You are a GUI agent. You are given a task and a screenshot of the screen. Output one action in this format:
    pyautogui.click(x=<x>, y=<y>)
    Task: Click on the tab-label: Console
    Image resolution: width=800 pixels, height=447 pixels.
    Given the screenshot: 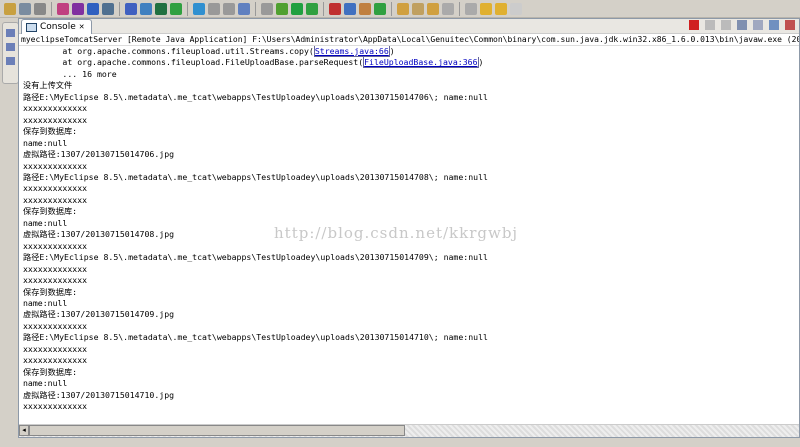 What is the action you would take?
    pyautogui.click(x=58, y=27)
    